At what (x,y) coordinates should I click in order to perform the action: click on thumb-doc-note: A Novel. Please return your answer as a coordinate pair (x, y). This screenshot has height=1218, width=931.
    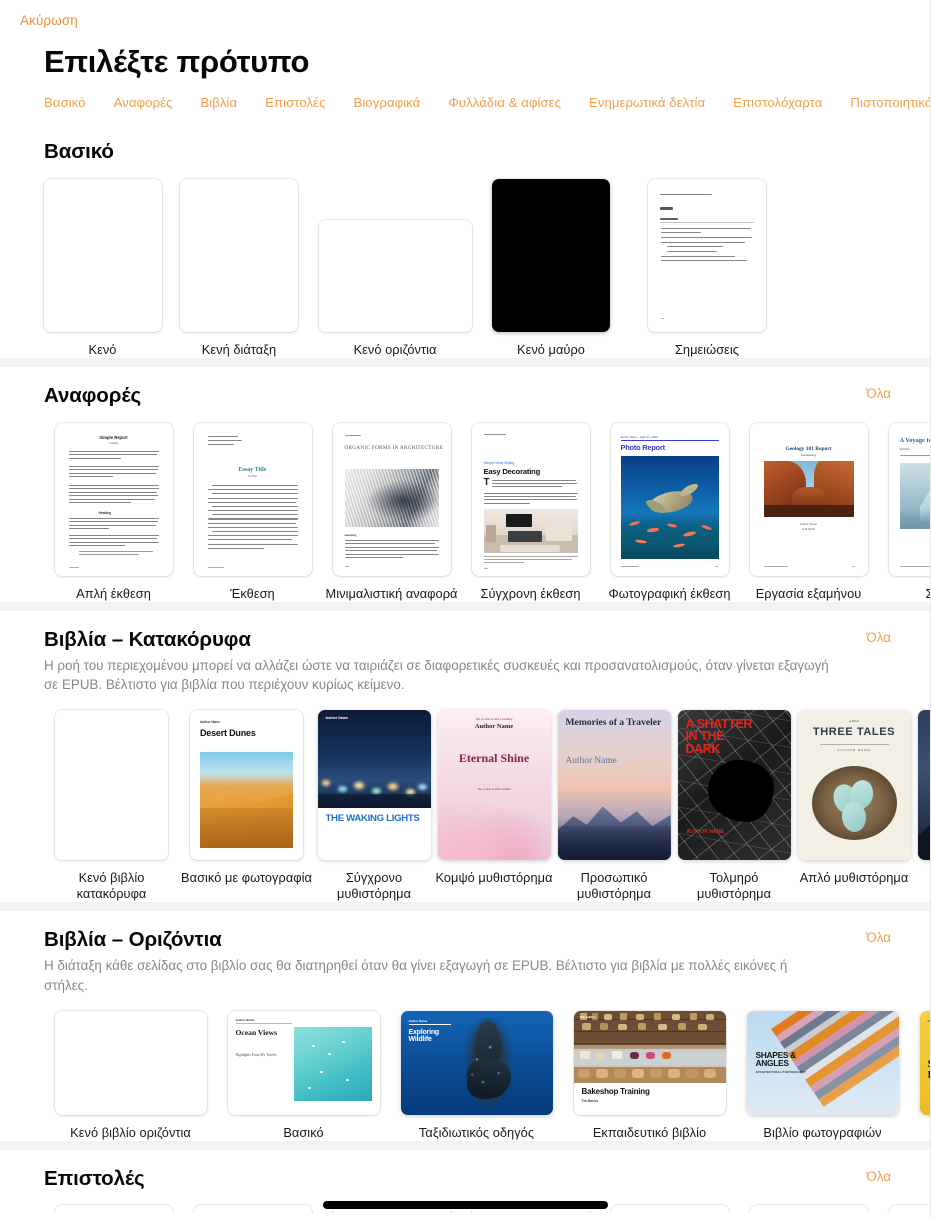
    Looking at the image, I should click on (854, 720).